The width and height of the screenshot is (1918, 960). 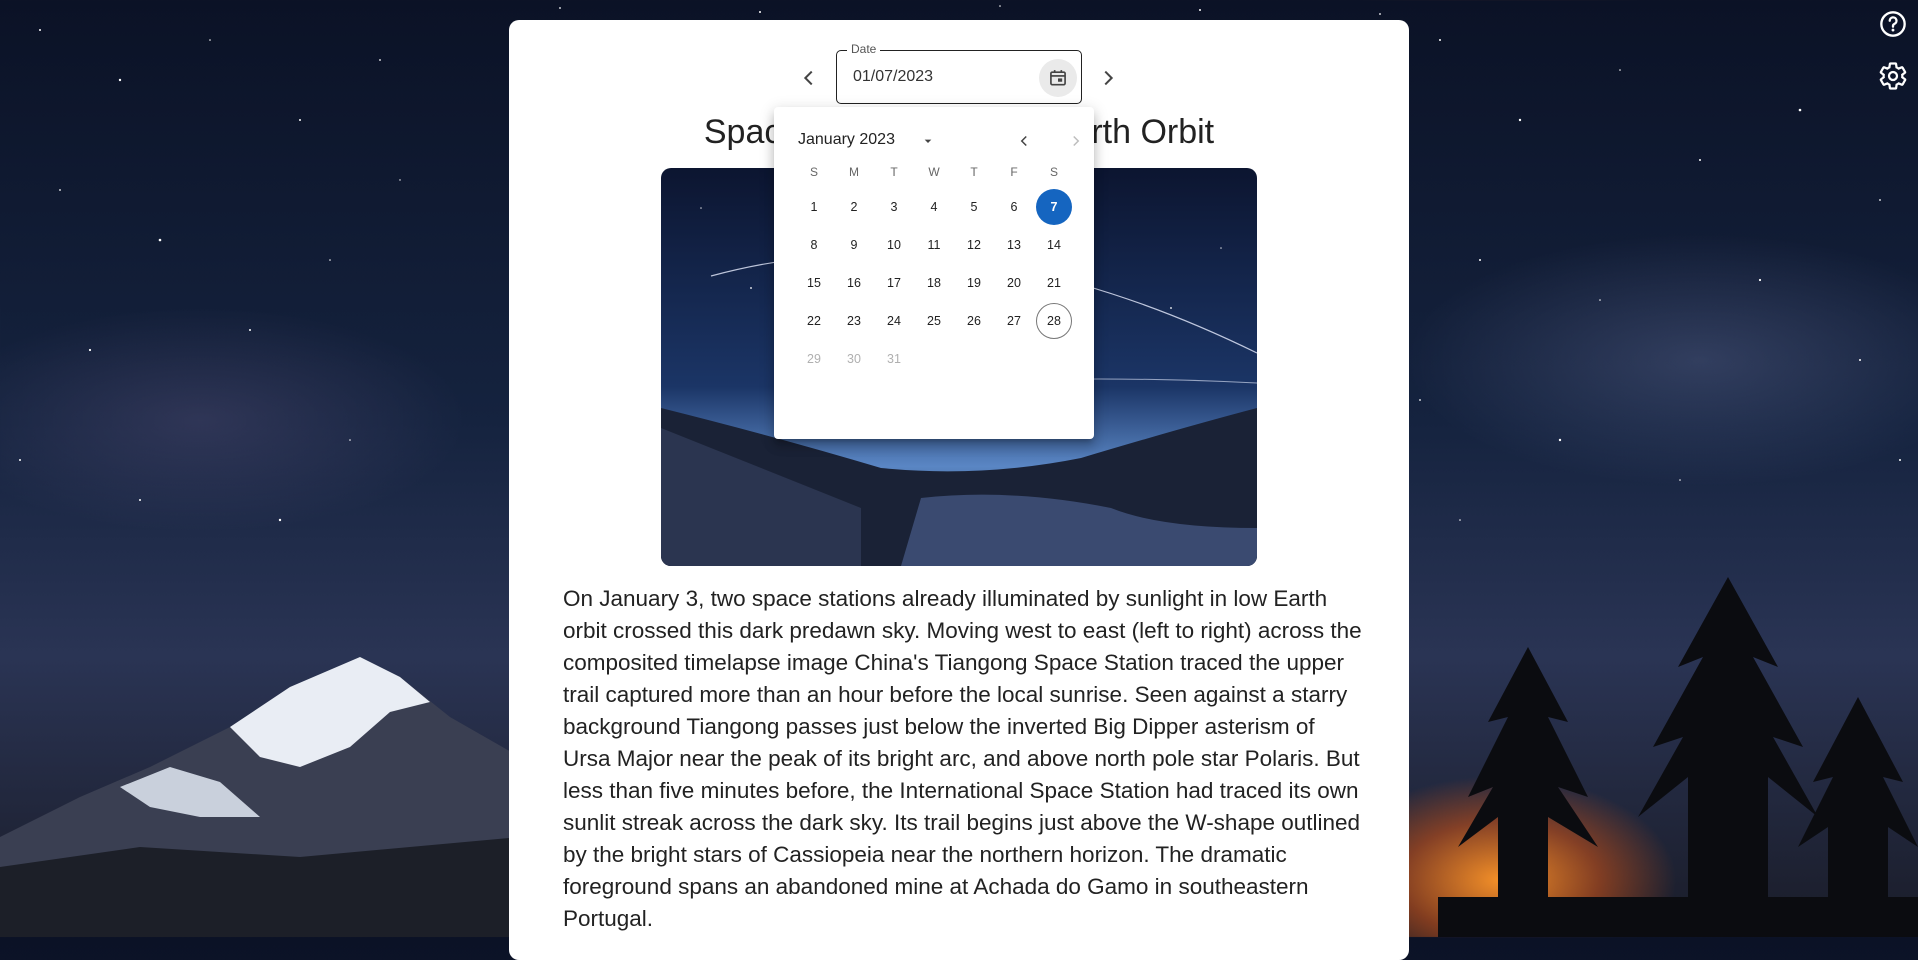 What do you see at coordinates (1014, 321) in the screenshot?
I see `calendar-day: 27` at bounding box center [1014, 321].